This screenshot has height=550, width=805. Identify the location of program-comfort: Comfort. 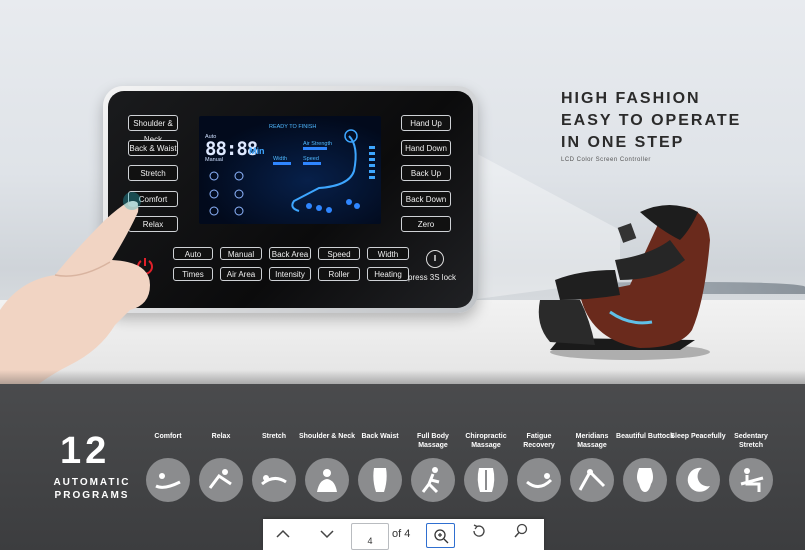
(168, 467).